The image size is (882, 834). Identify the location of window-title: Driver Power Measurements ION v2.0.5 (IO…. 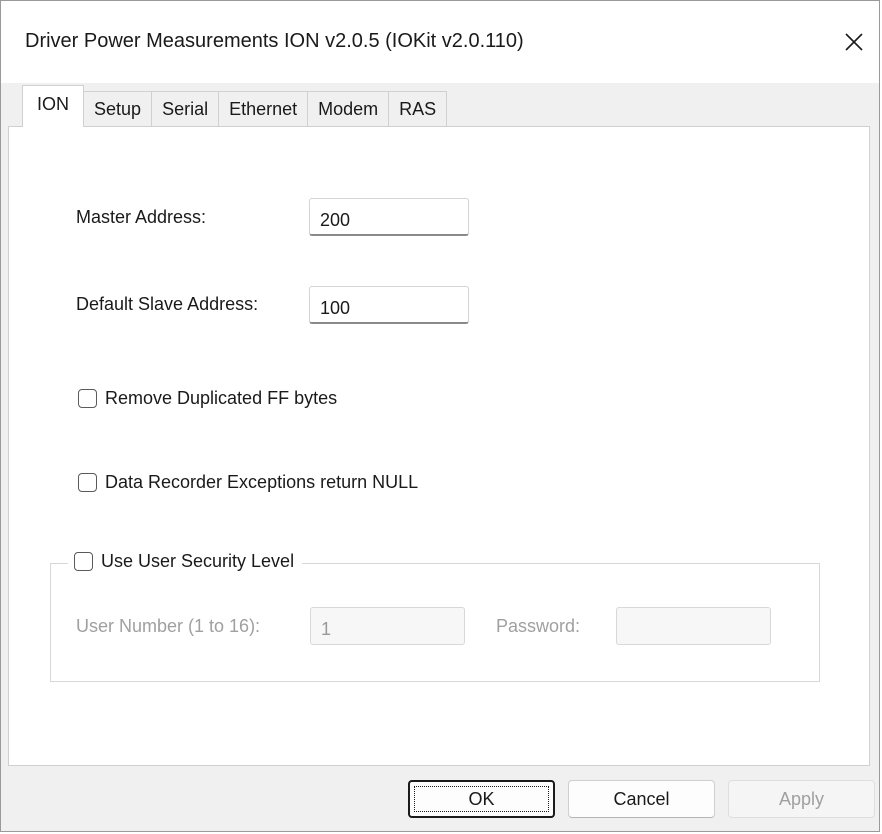
(274, 41).